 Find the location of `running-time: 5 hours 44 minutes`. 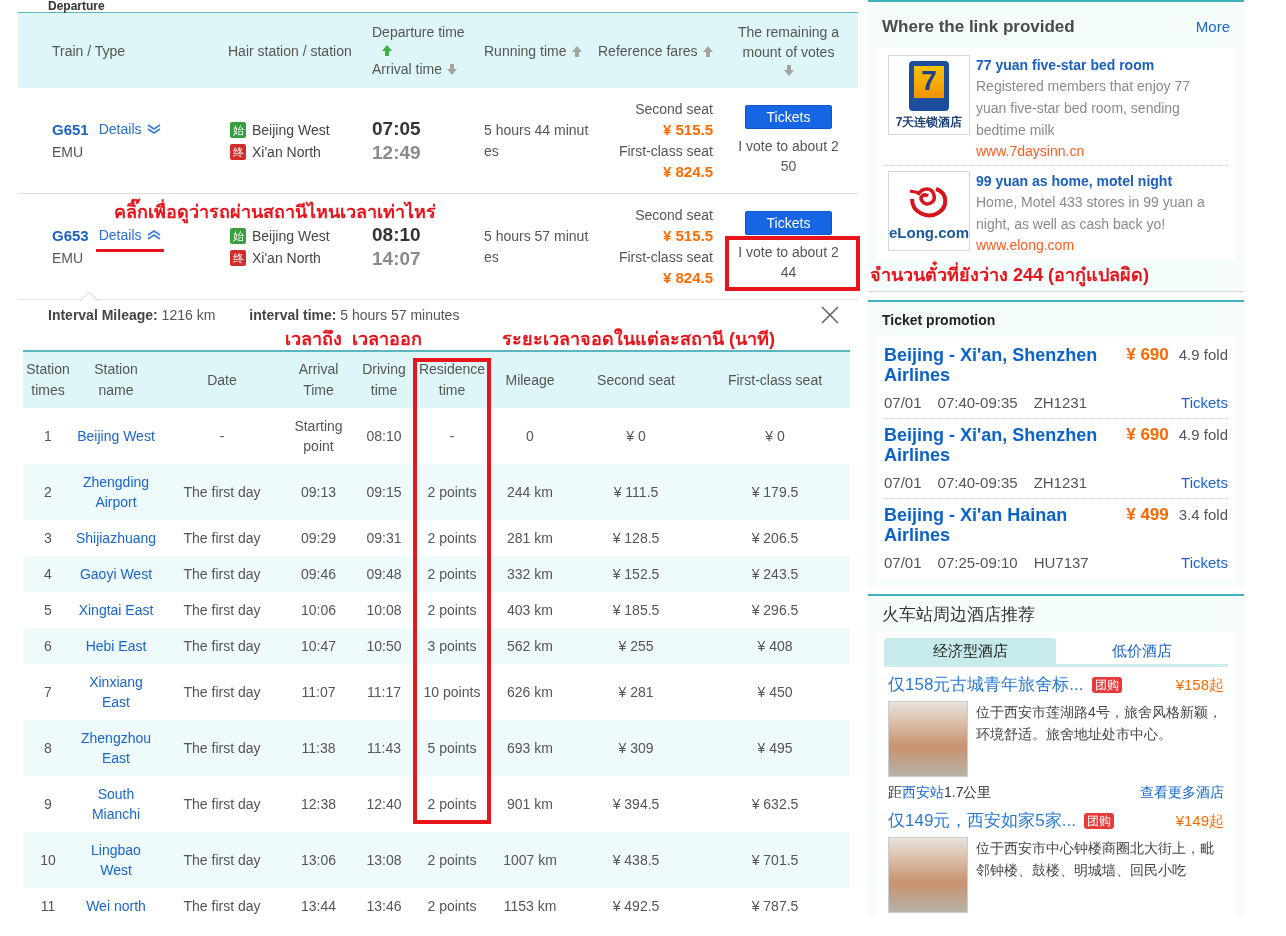

running-time: 5 hours 44 minutes is located at coordinates (537, 140).